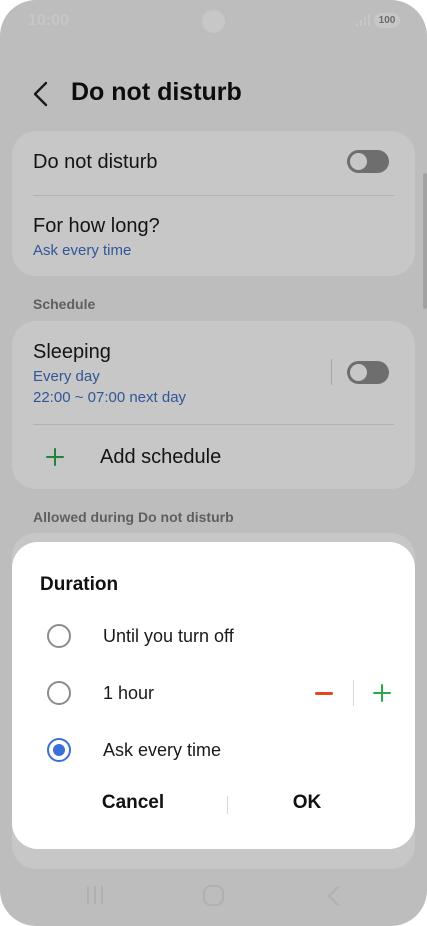 The height and width of the screenshot is (926, 427). What do you see at coordinates (95, 895) in the screenshot?
I see `recents-icon` at bounding box center [95, 895].